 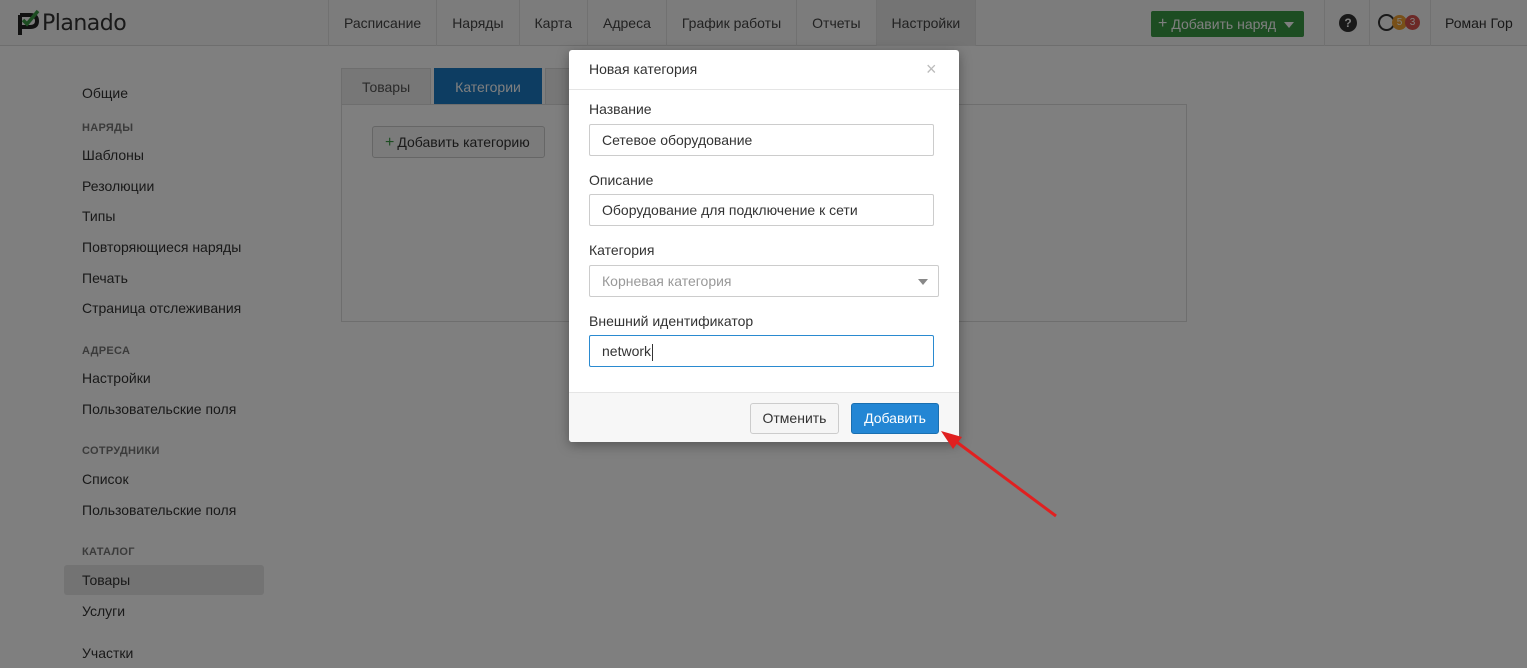 I want to click on external-id-value: network, so click(x=627, y=351).